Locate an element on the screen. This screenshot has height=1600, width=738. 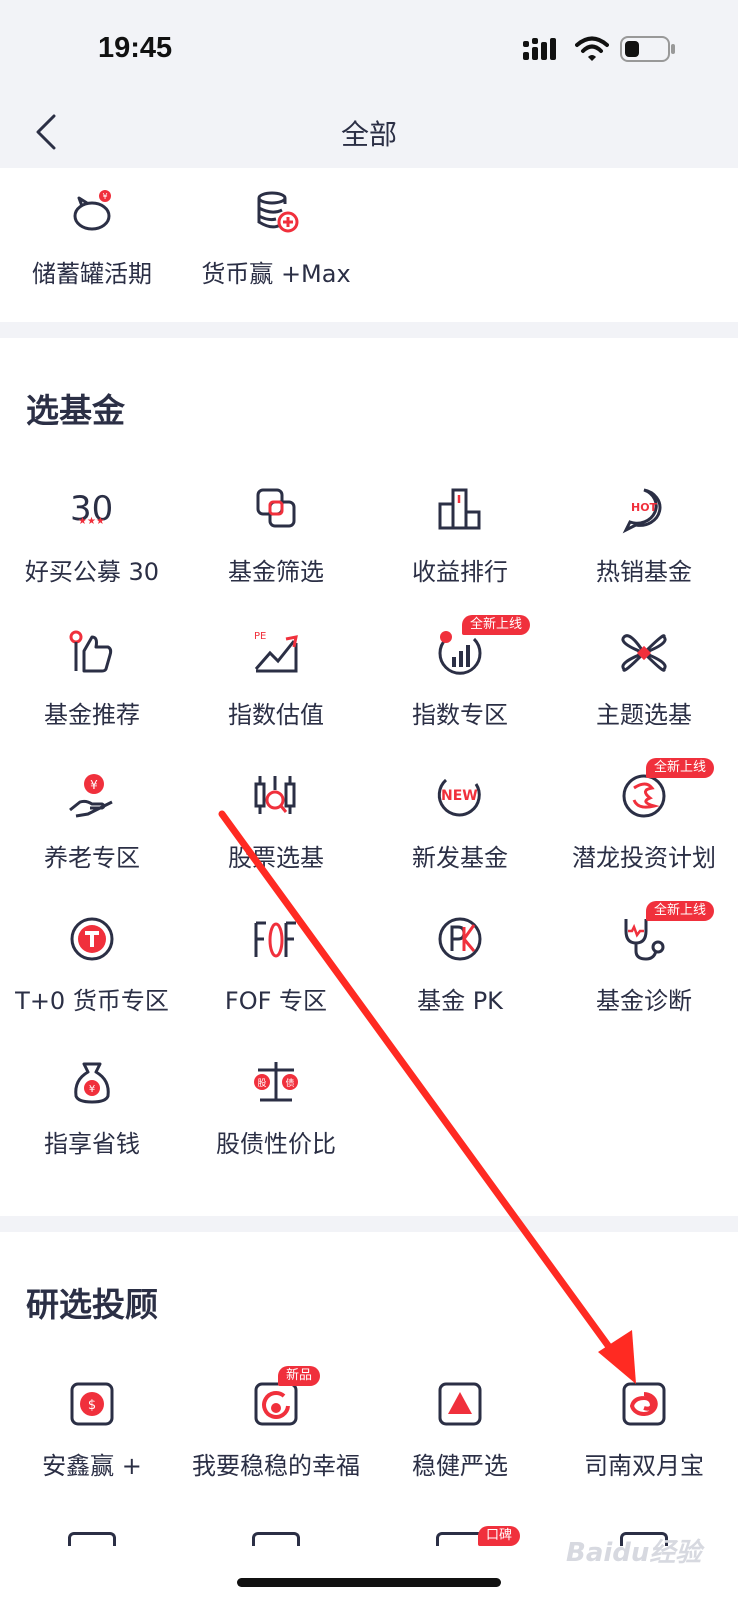
nav-bar: 全部 is located at coordinates (369, 132).